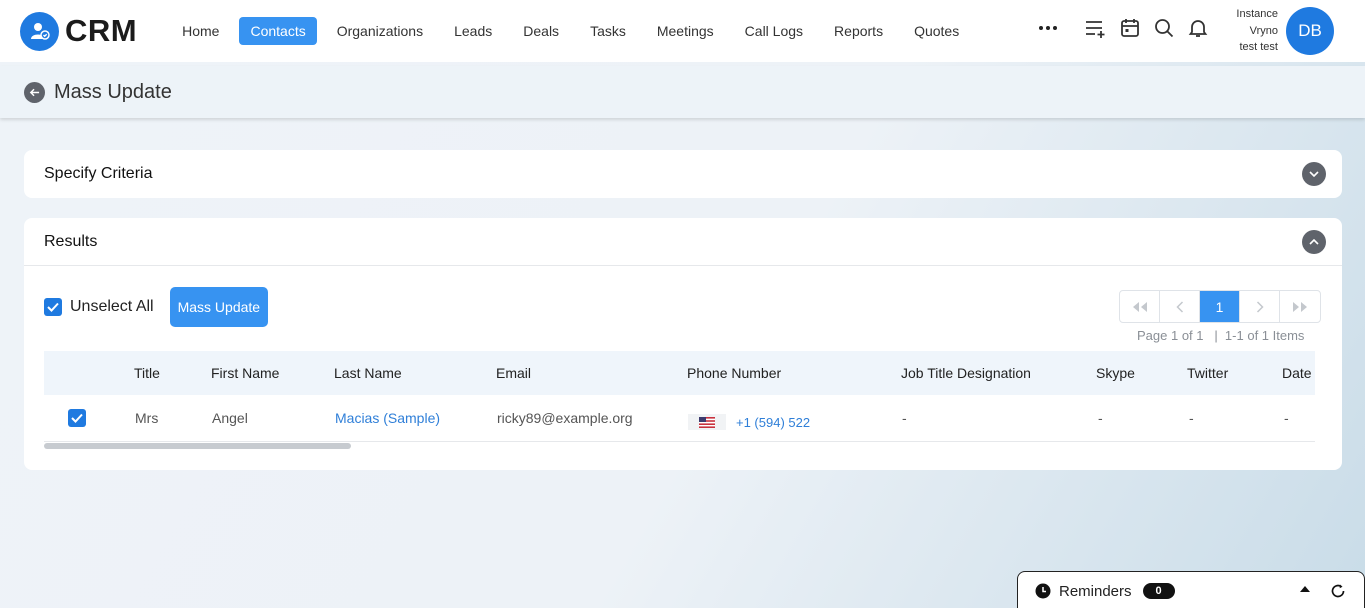 This screenshot has width=1365, height=608. Describe the element at coordinates (1158, 591) in the screenshot. I see `reminders-count-badge: 0` at that location.